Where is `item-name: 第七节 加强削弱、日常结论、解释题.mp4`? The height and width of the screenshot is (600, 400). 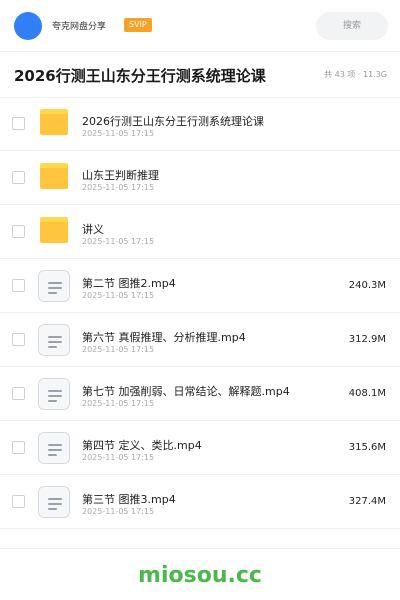 item-name: 第七节 加强削弱、日常结论、解释题.mp4 is located at coordinates (186, 391).